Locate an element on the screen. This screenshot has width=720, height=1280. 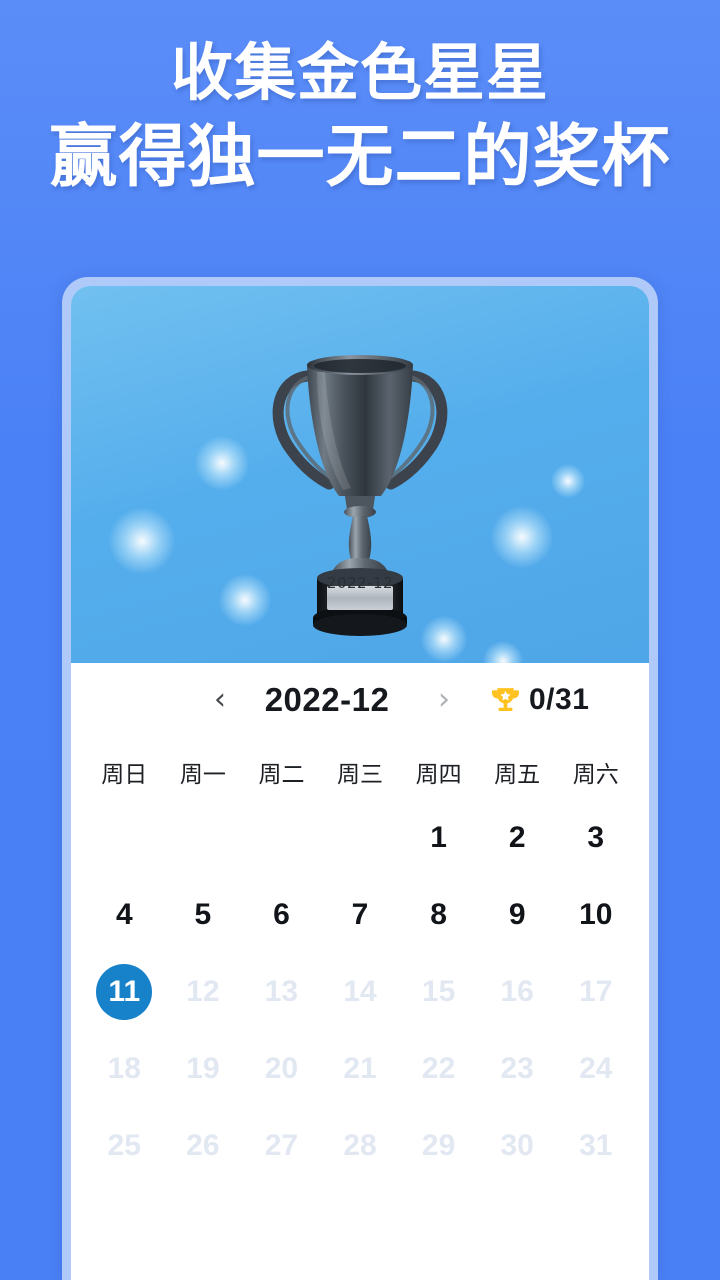
calendar-day-label: 7 is located at coordinates (360, 914).